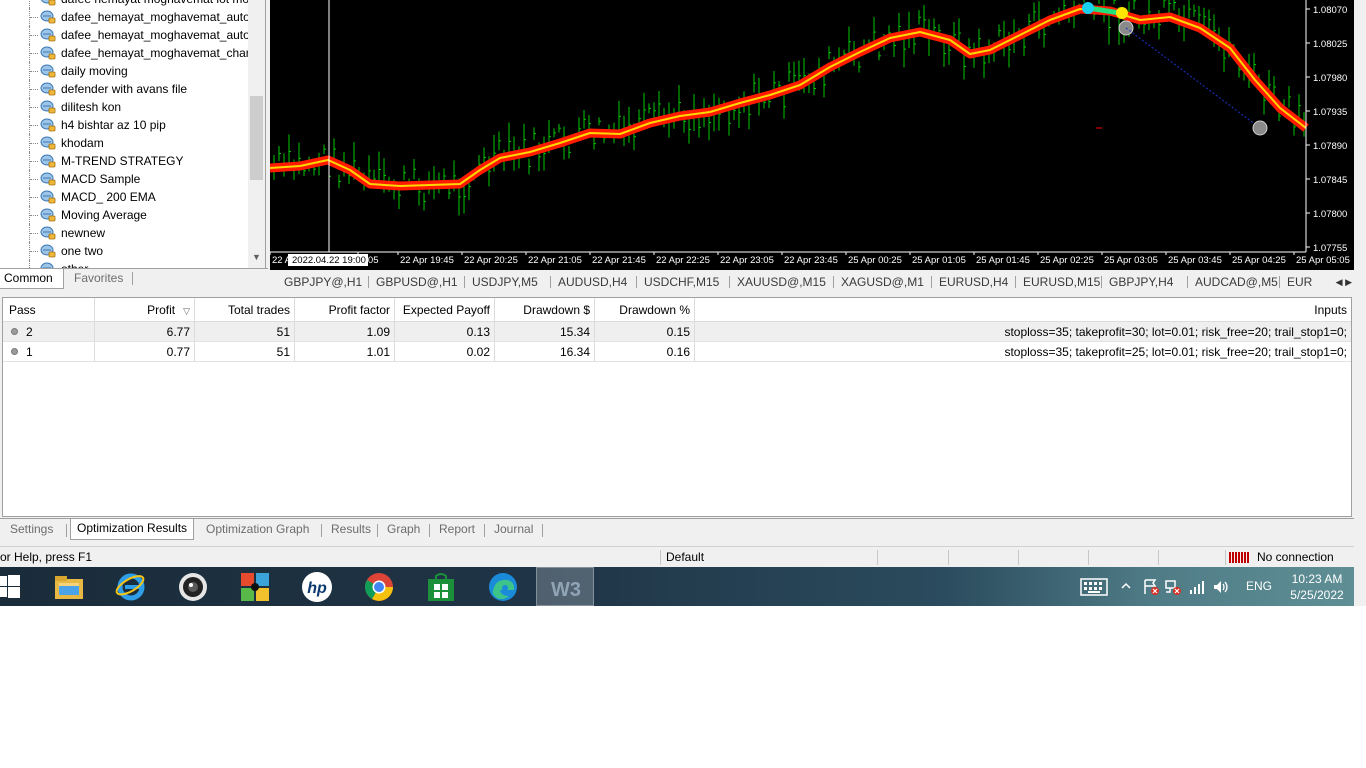  Describe the element at coordinates (1122, 13) in the screenshot. I see `trade-marker` at that location.